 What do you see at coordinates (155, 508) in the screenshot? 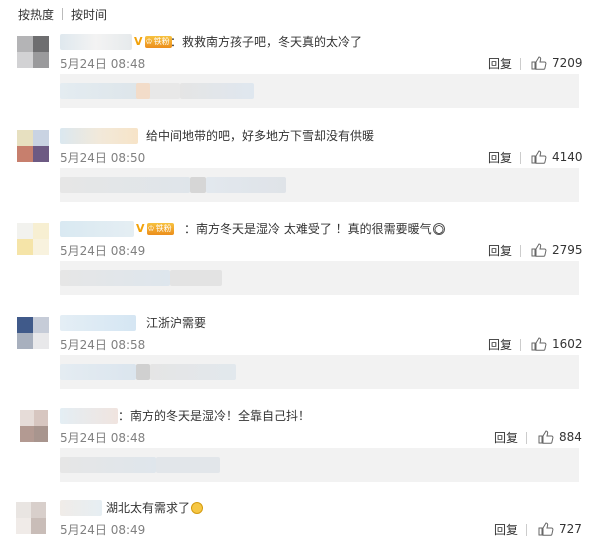
I see `comment-text: 湖北太有需求了` at bounding box center [155, 508].